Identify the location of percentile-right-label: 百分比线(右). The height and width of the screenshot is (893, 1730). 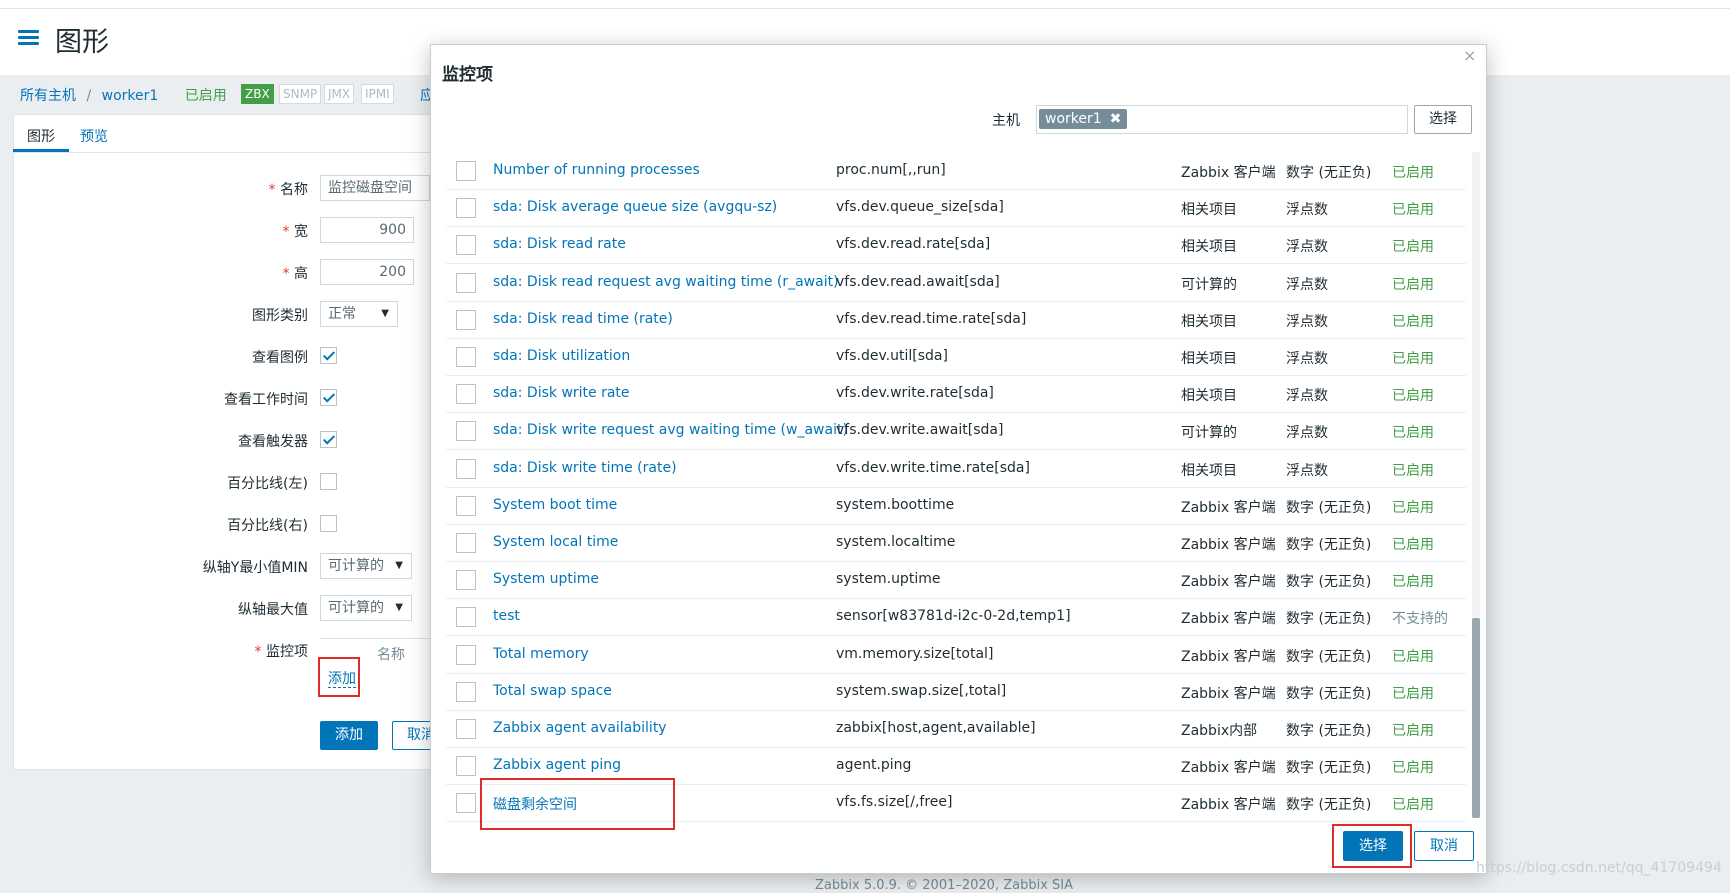
(267, 526).